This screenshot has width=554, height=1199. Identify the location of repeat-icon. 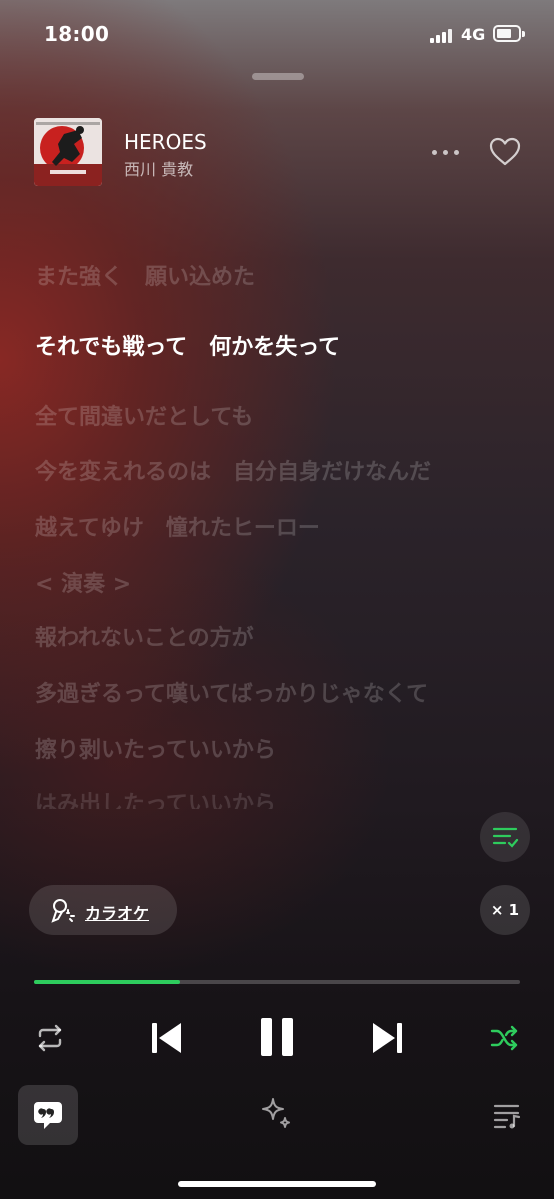
(50, 1038).